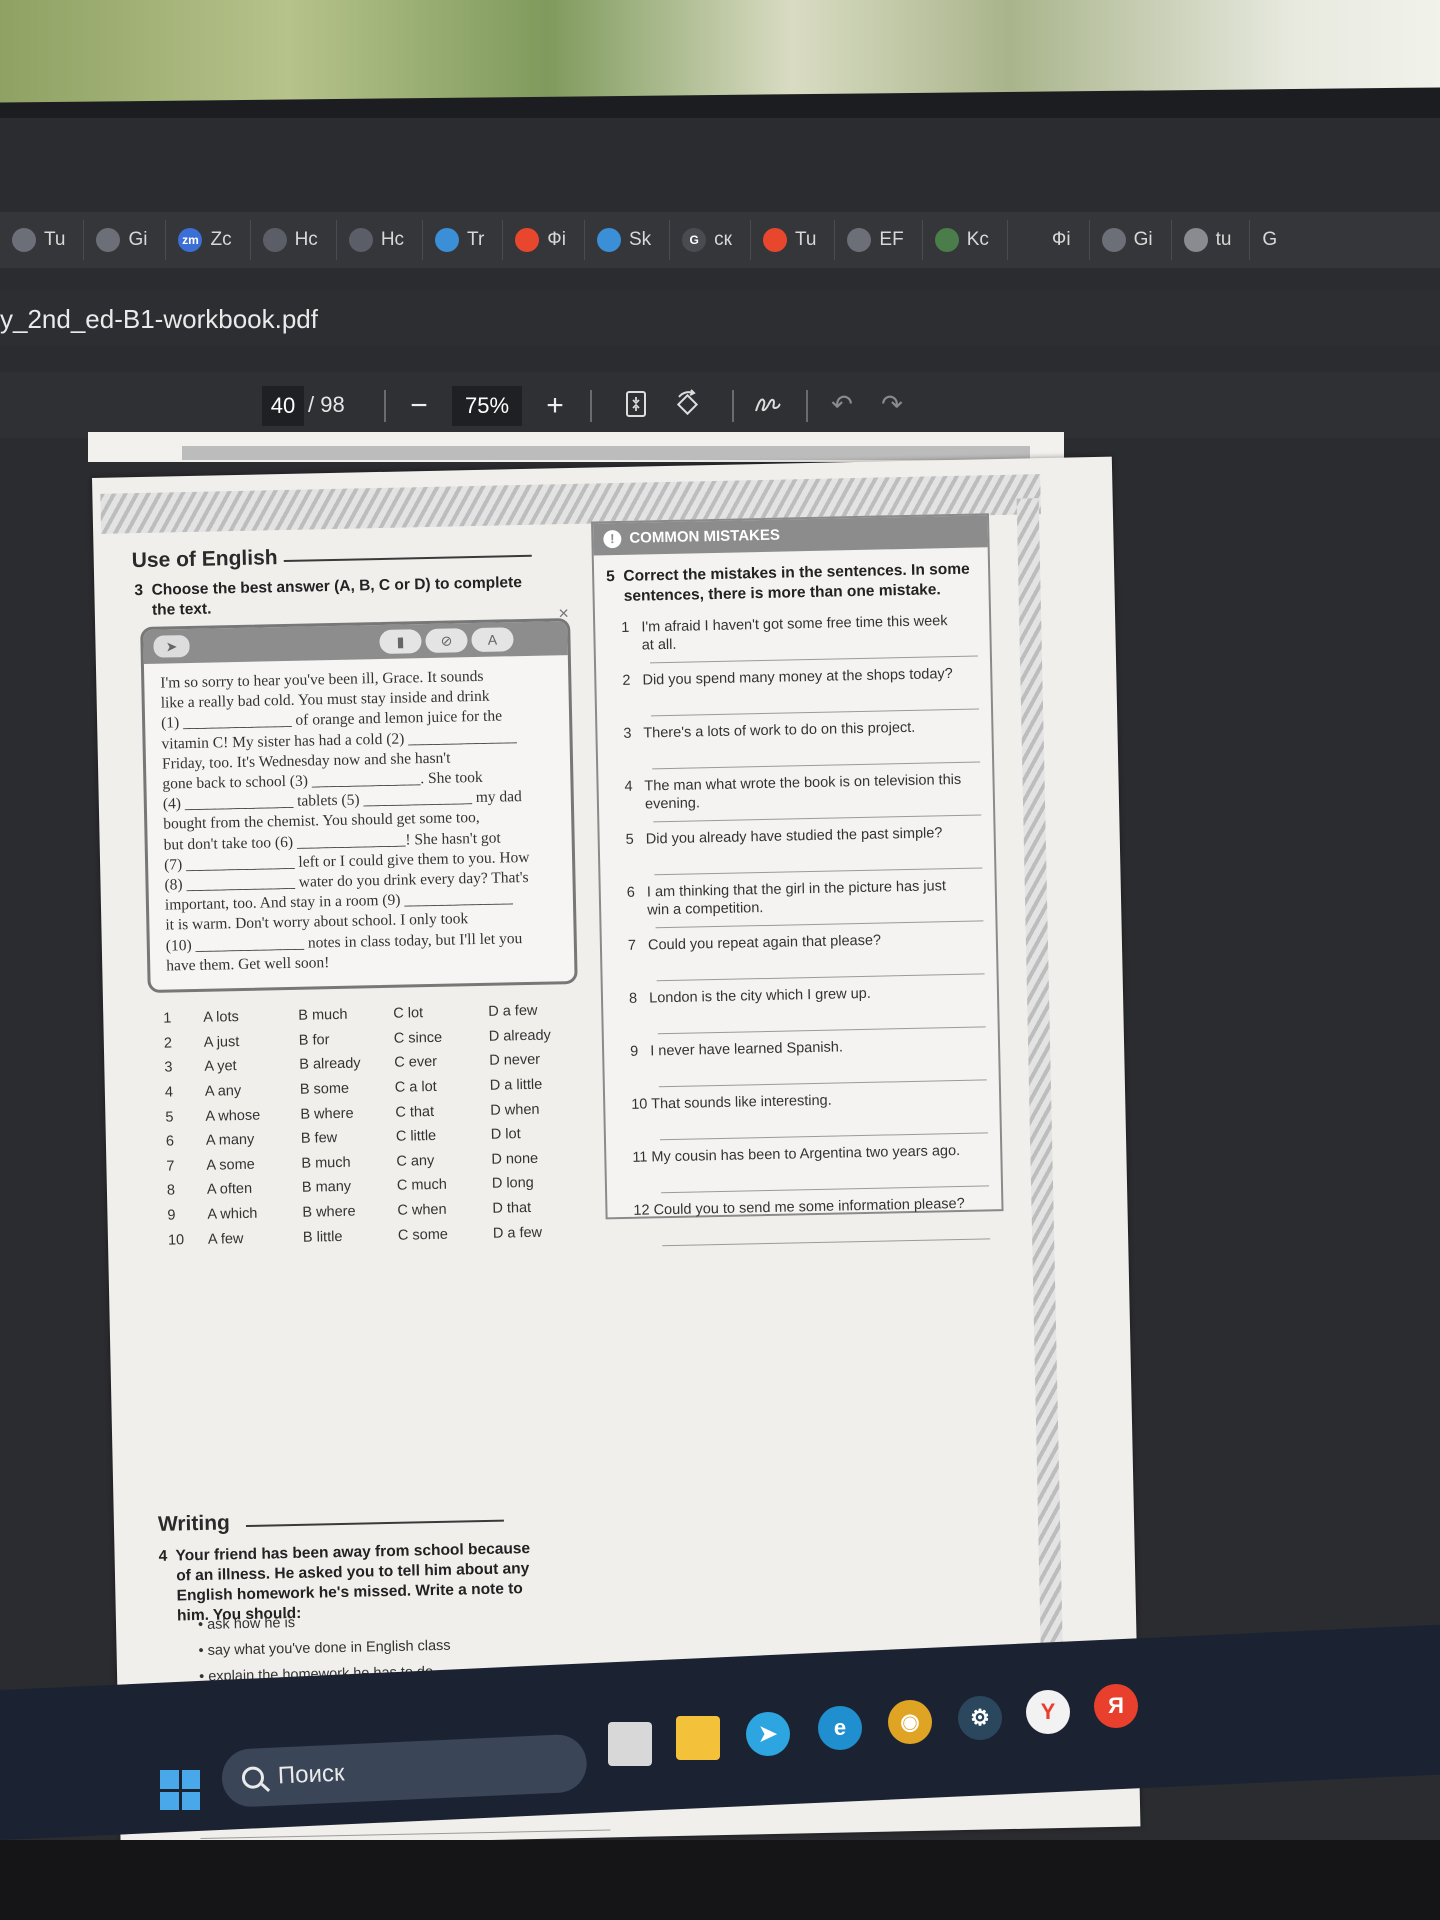 The image size is (1440, 1920). Describe the element at coordinates (768, 1734) in the screenshot. I see `telegram-icon: ➤` at that location.